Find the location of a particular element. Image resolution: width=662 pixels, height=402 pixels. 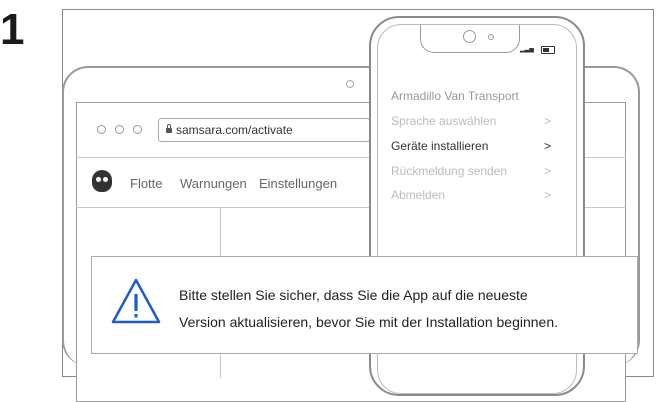

lock-icon is located at coordinates (169, 128).